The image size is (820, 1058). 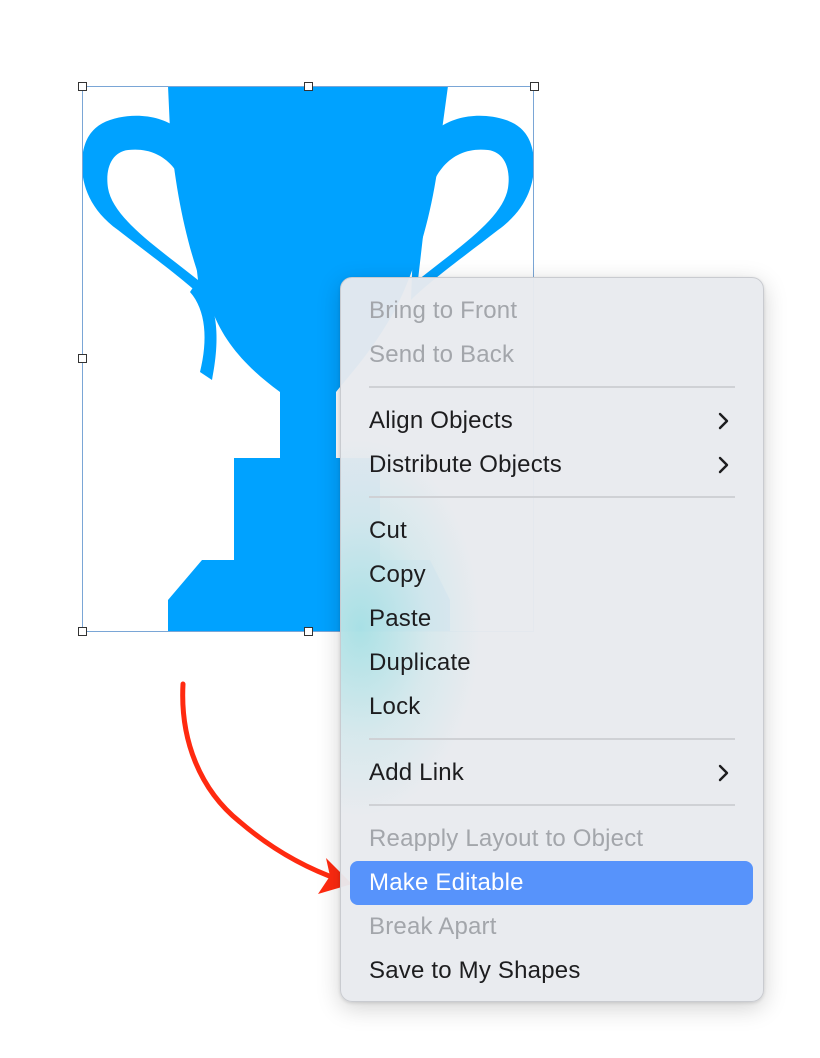 What do you see at coordinates (465, 464) in the screenshot?
I see `menu-item-label: Distribute Objects` at bounding box center [465, 464].